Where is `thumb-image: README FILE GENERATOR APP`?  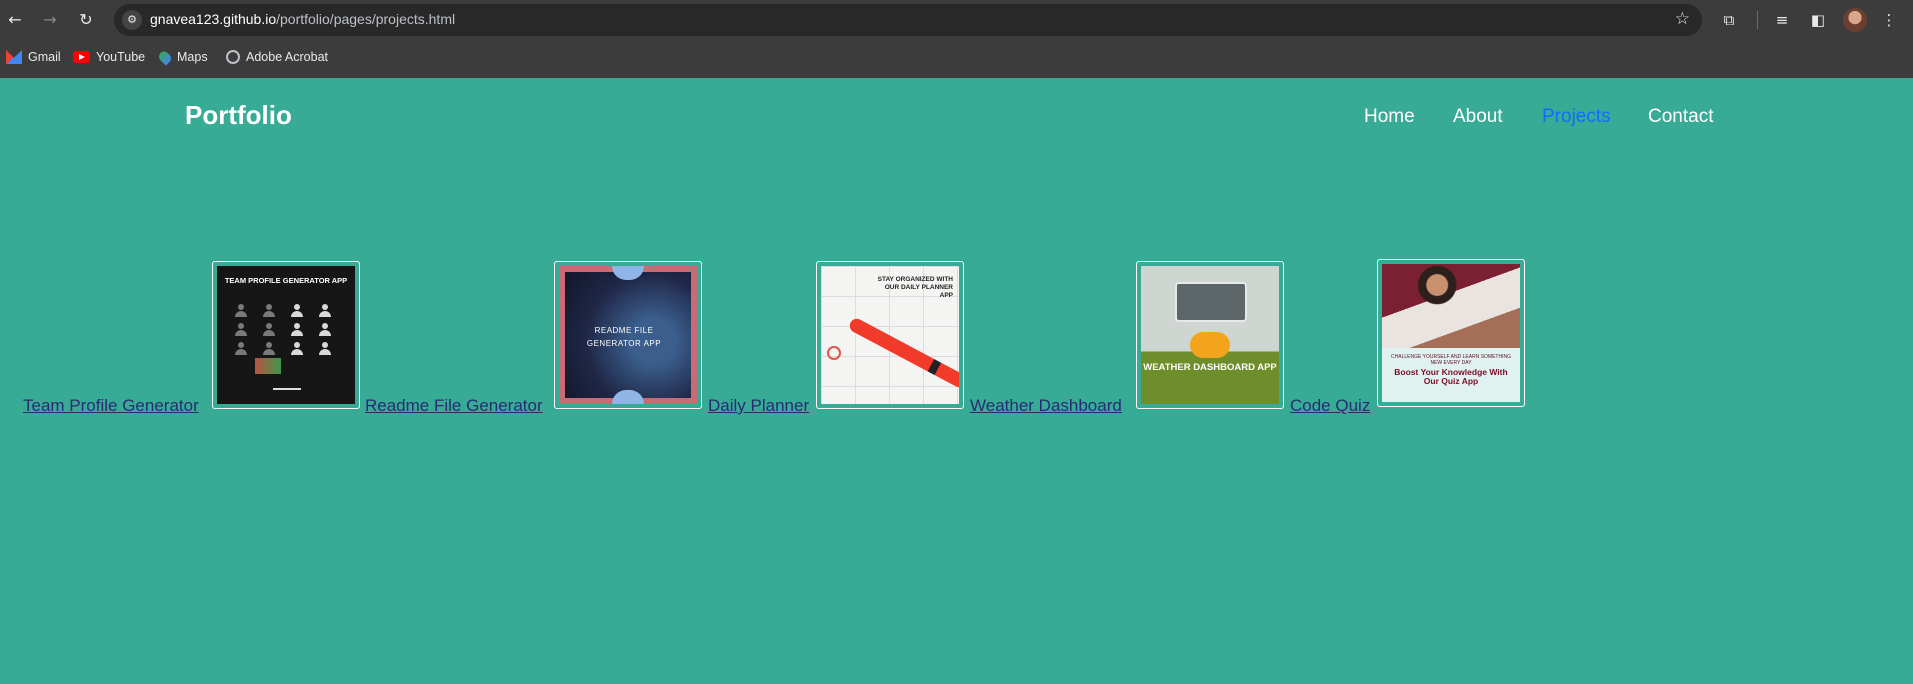 thumb-image: README FILE GENERATOR APP is located at coordinates (628, 335).